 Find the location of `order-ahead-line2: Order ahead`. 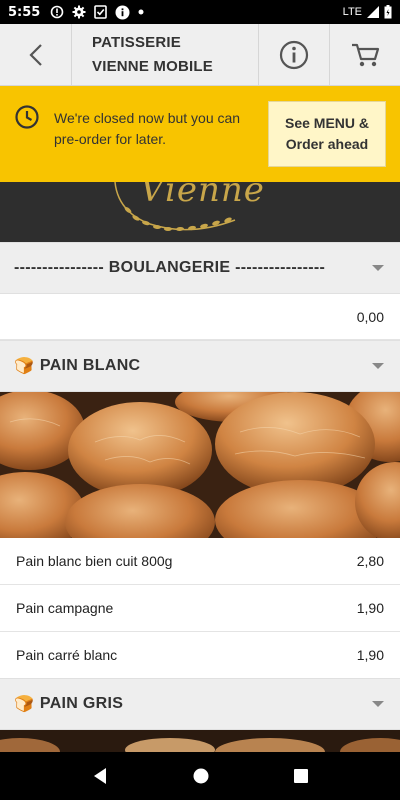

order-ahead-line2: Order ahead is located at coordinates (327, 144).